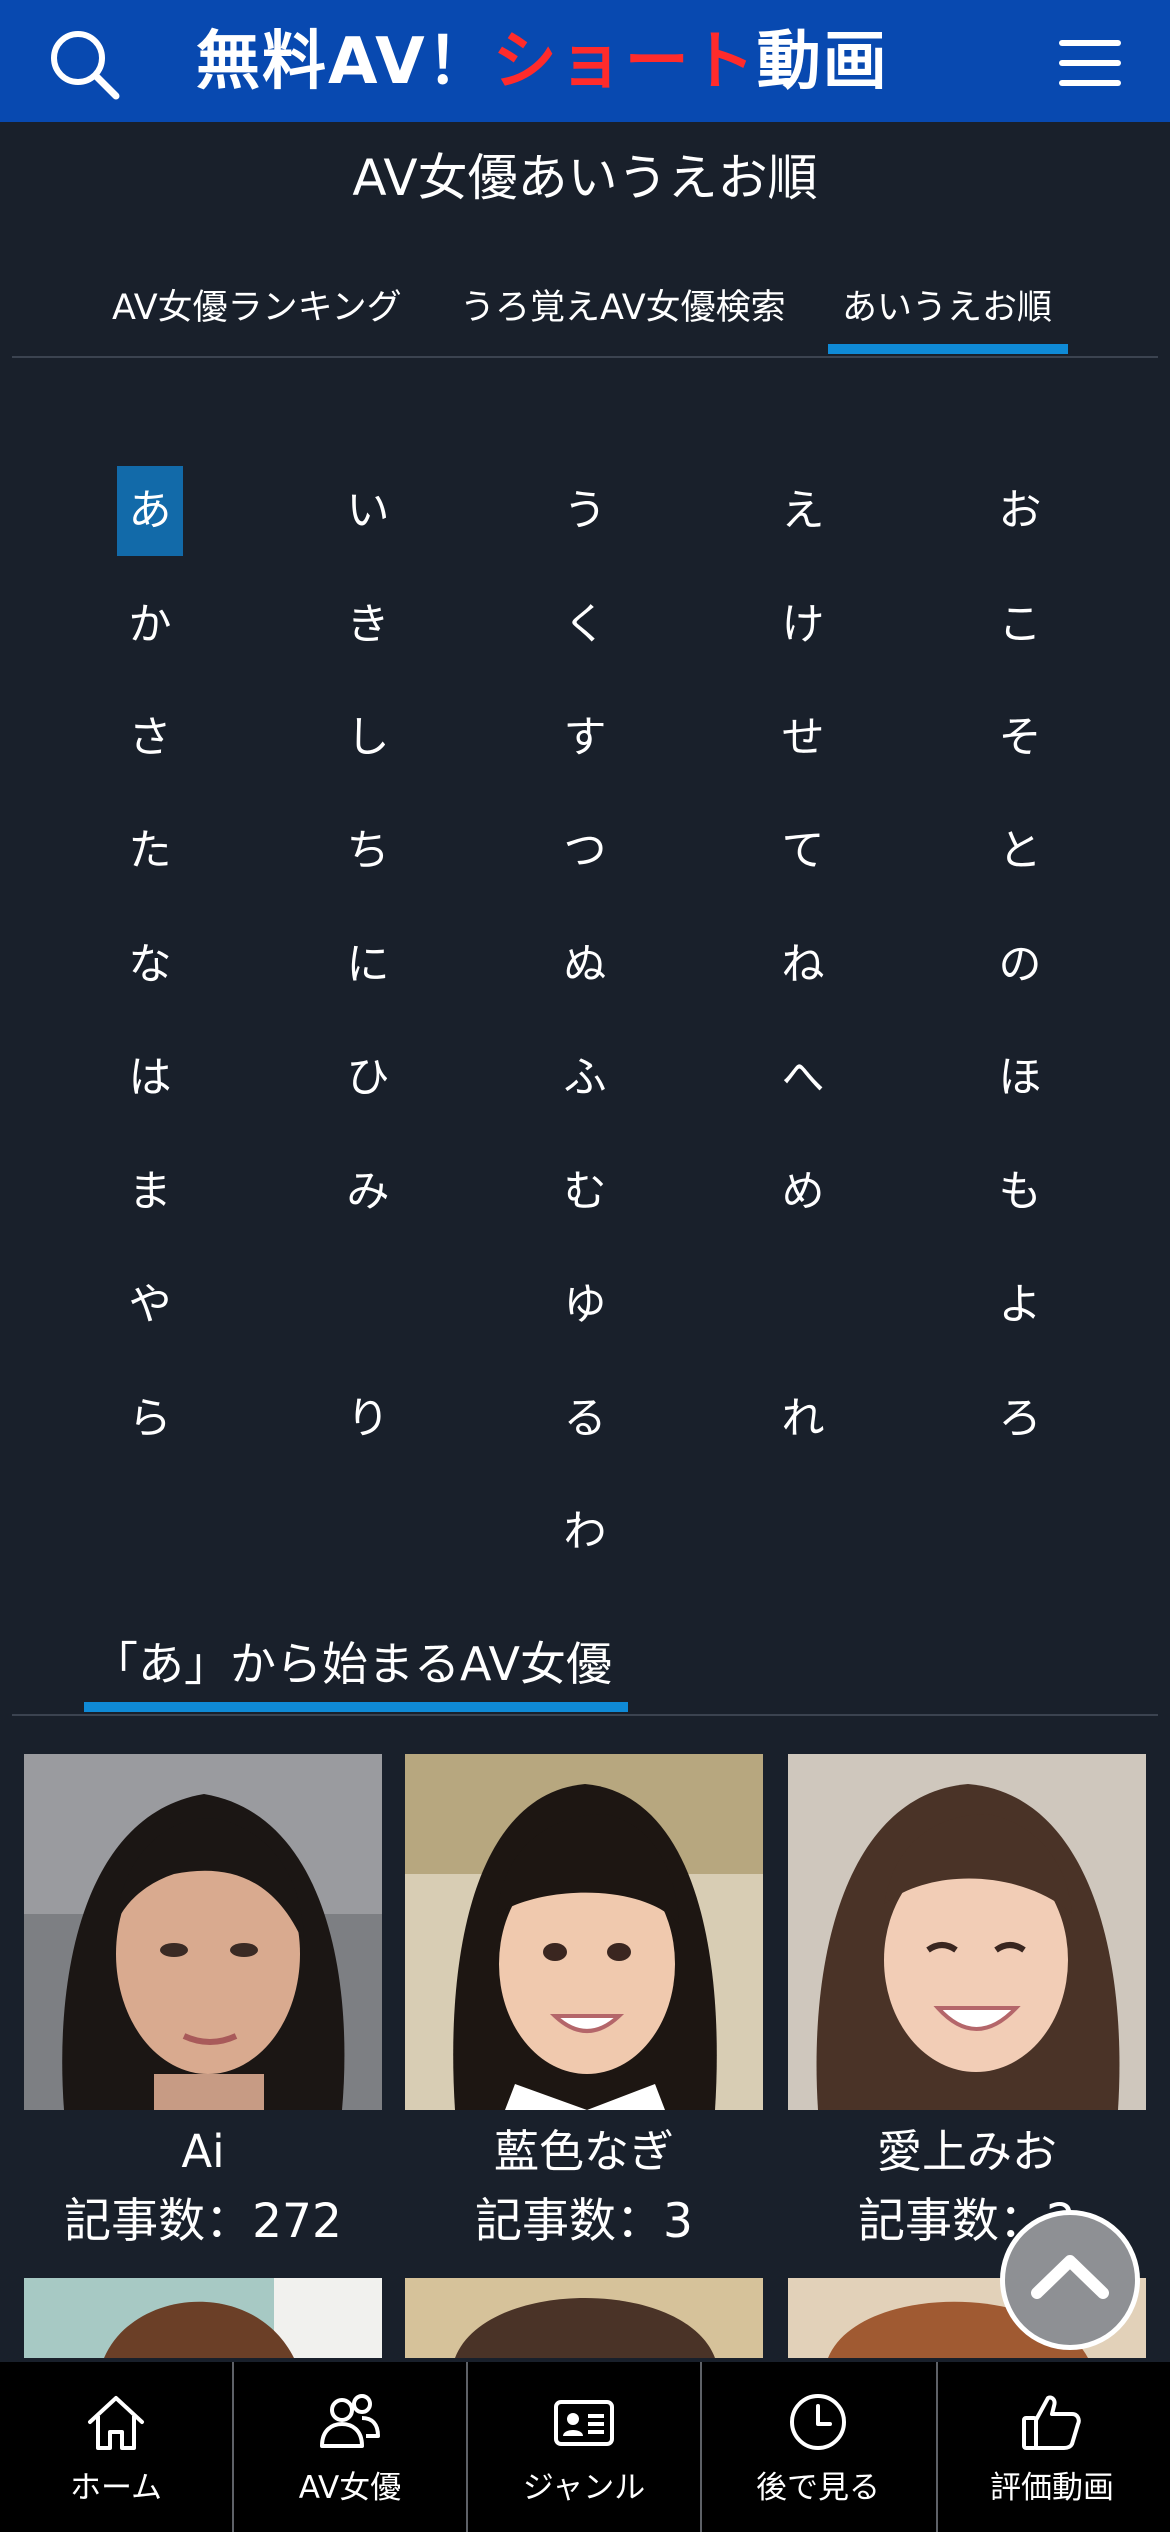  What do you see at coordinates (1020, 965) in the screenshot?
I see `kana-link: の` at bounding box center [1020, 965].